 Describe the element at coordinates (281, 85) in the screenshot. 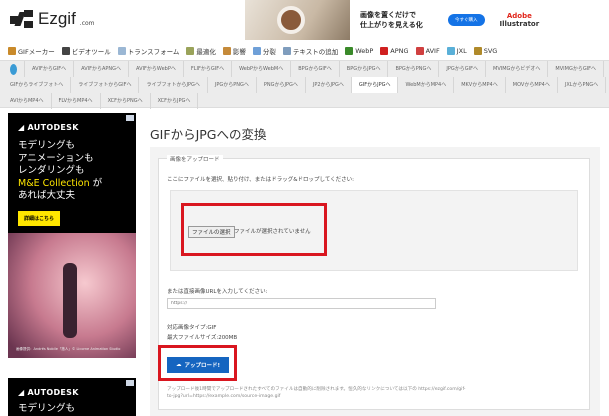

I see `tab: PNGからJPGへ` at that location.